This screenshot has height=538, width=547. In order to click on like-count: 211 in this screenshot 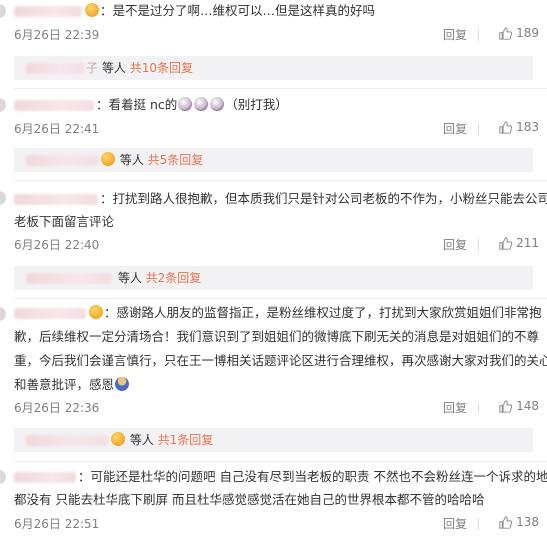, I will do `click(527, 243)`.